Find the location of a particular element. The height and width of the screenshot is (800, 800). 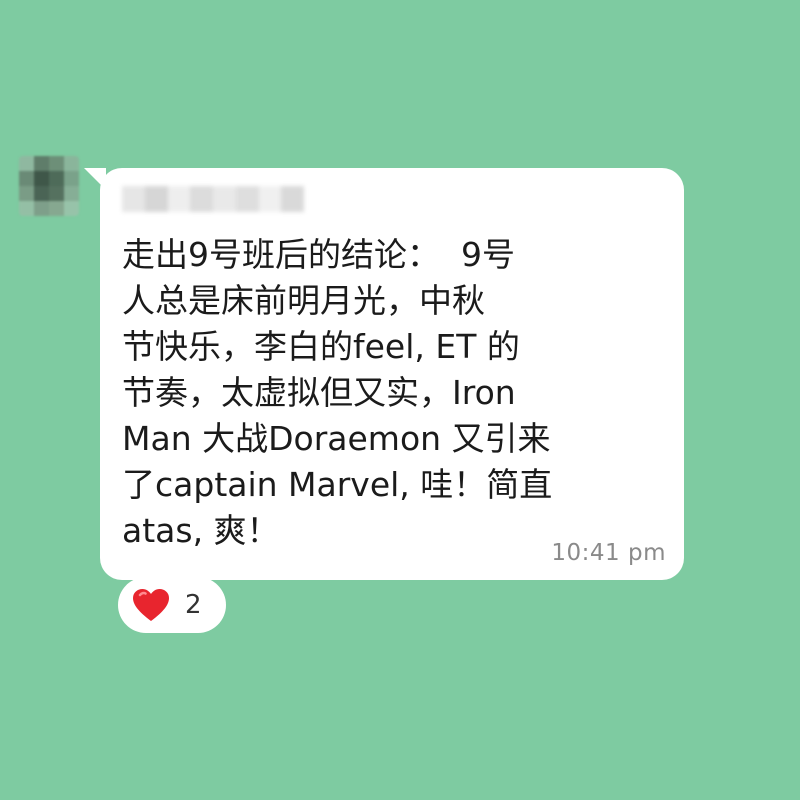

sender-name-blurred is located at coordinates (213, 199).